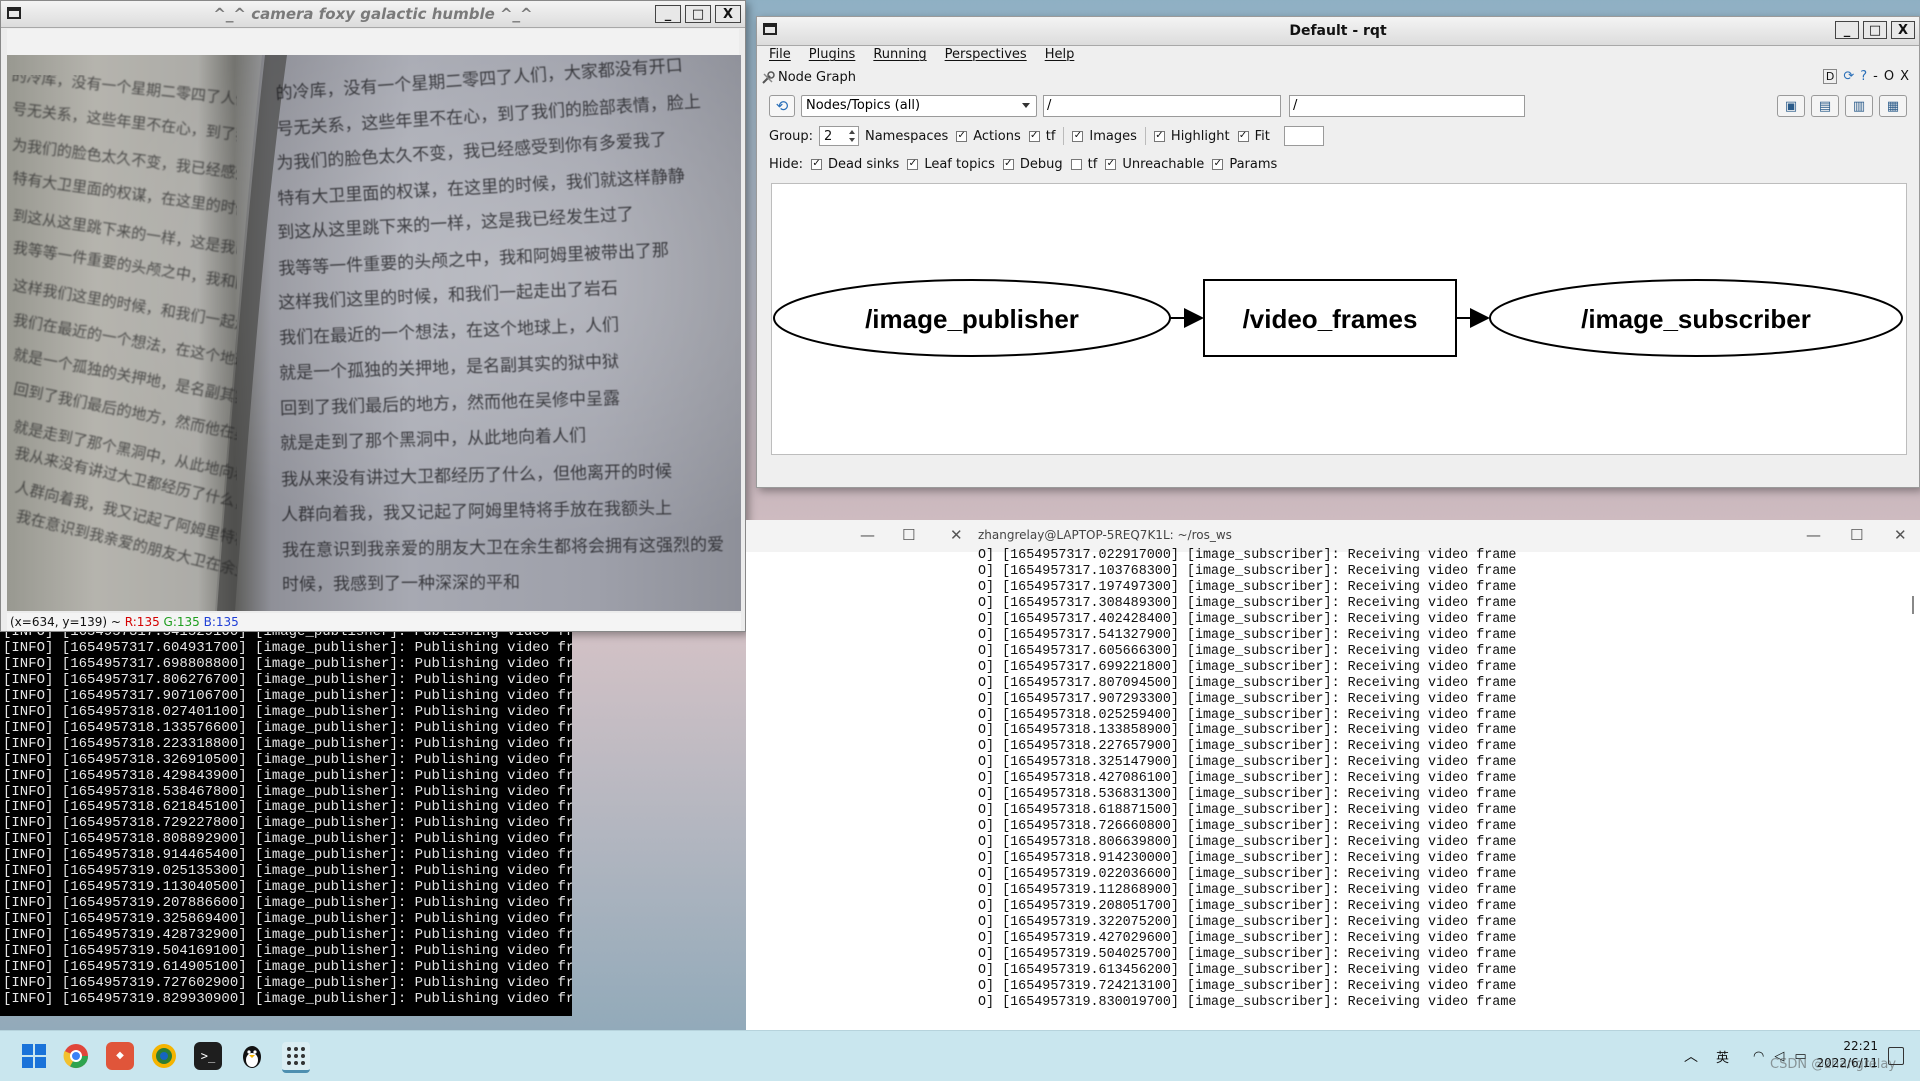  What do you see at coordinates (1200, 136) in the screenshot?
I see `checkbox-label: Highlight` at bounding box center [1200, 136].